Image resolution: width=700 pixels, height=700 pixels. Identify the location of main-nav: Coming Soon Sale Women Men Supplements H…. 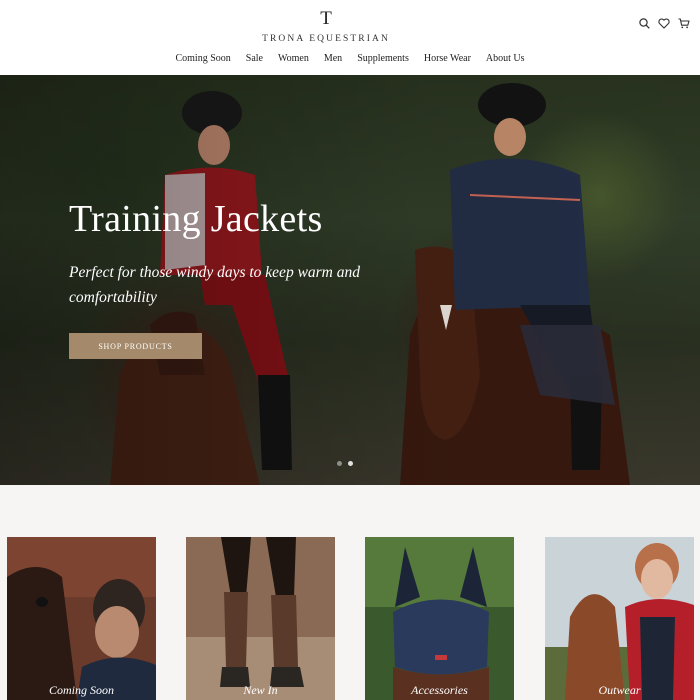
(350, 58).